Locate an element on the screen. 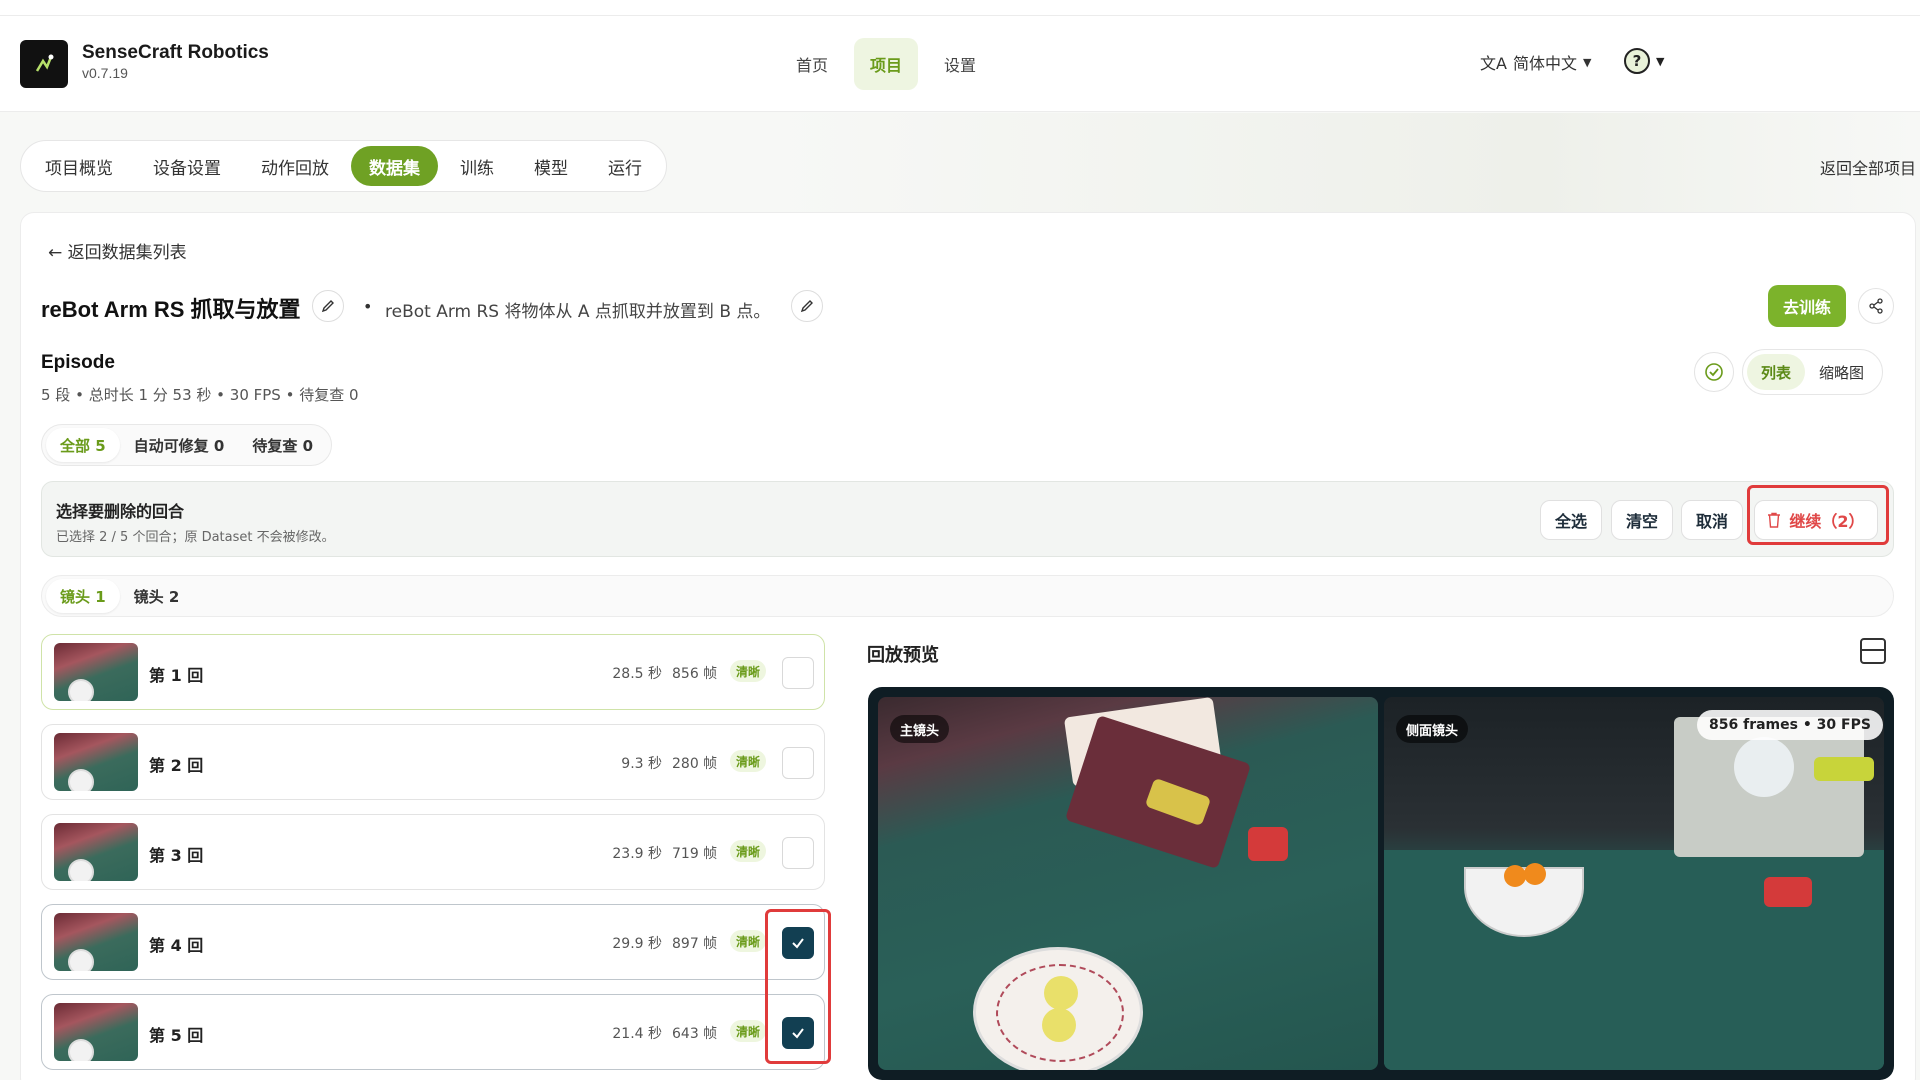 This screenshot has width=1920, height=1080. tab-model: 模型 is located at coordinates (551, 166).